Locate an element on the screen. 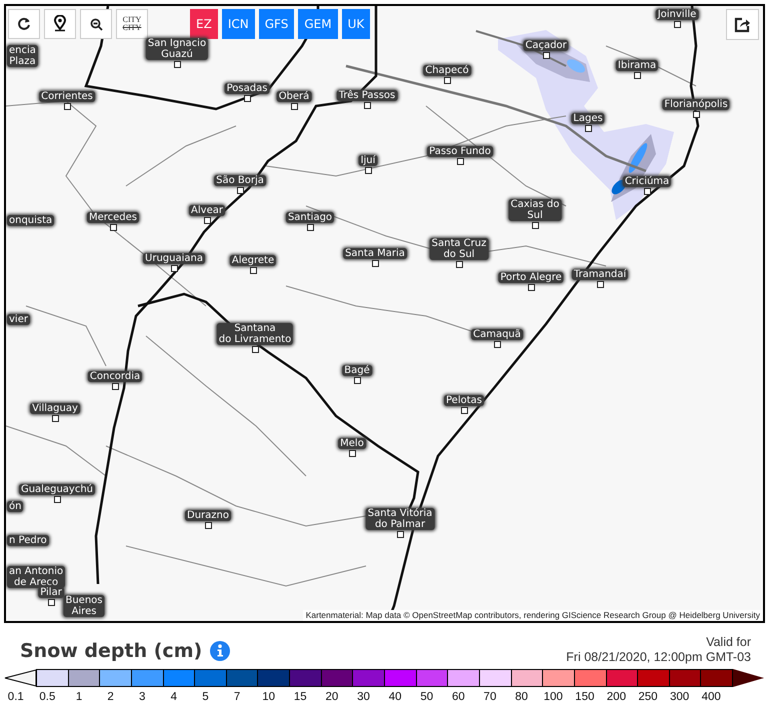  share-icon is located at coordinates (742, 24).